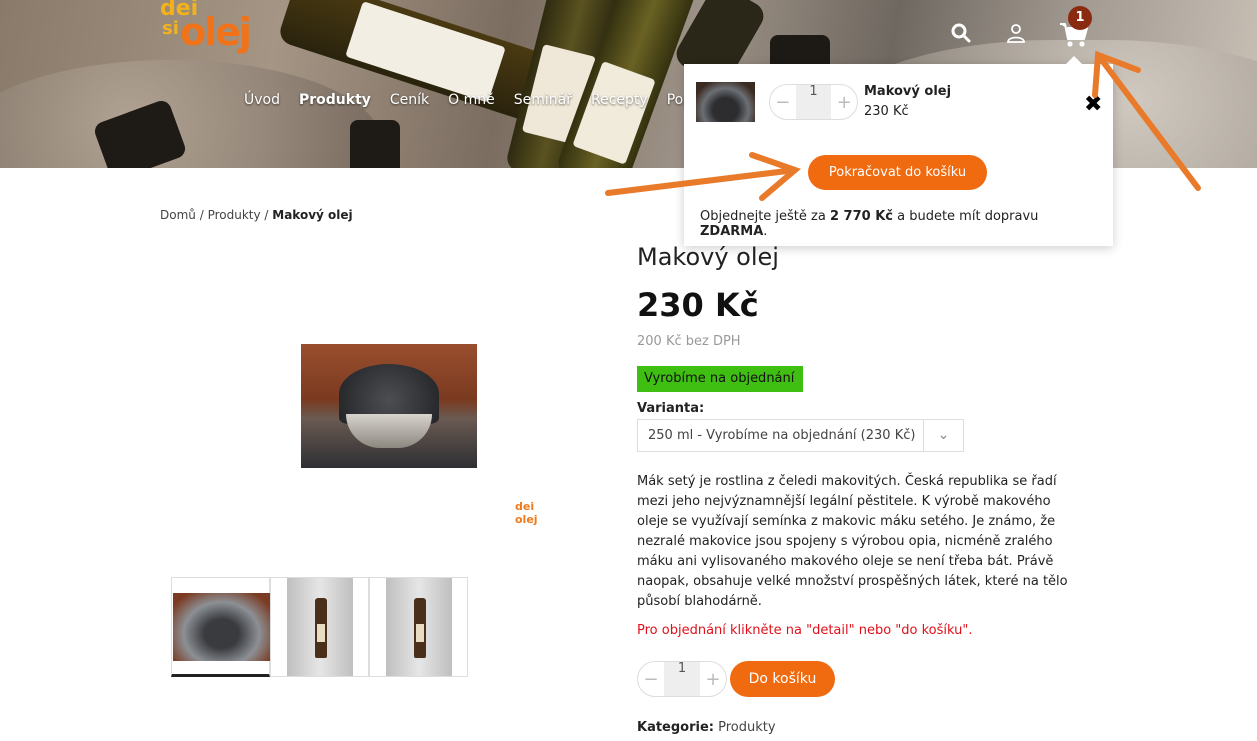 This screenshot has height=741, width=1257. I want to click on quantity-increase-button: +, so click(713, 679).